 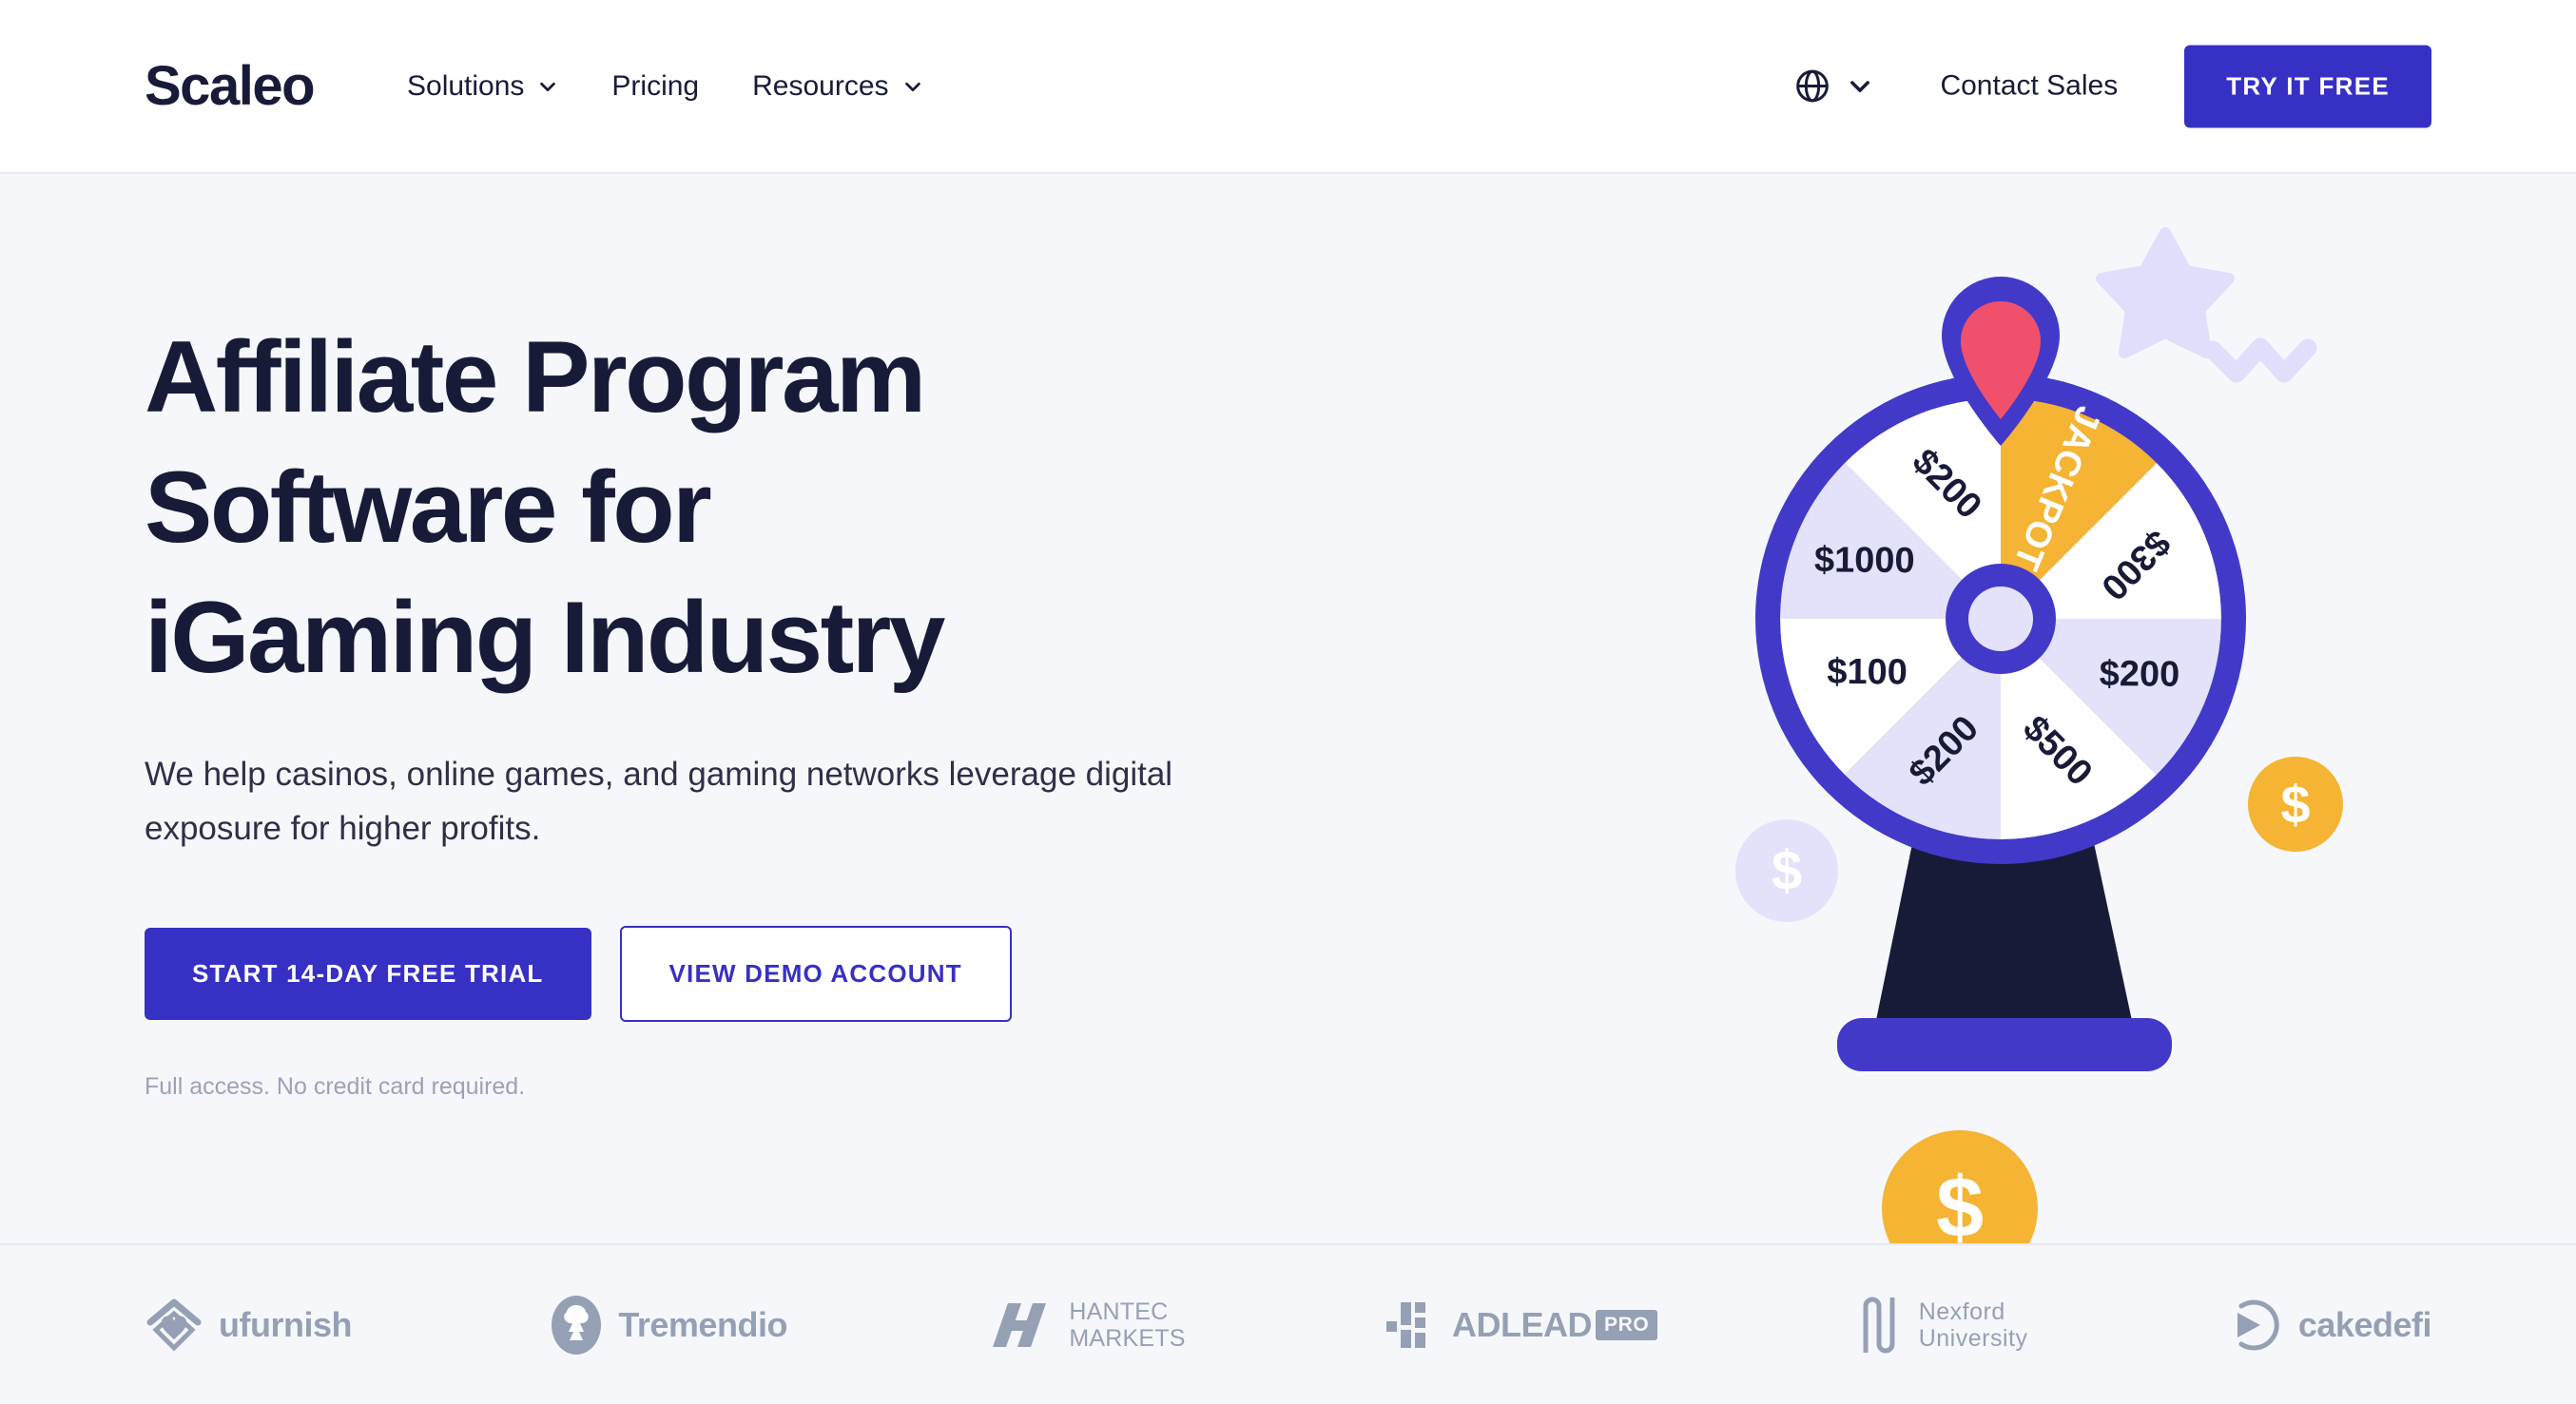 I want to click on client-name: cakedefi, so click(x=2364, y=1324).